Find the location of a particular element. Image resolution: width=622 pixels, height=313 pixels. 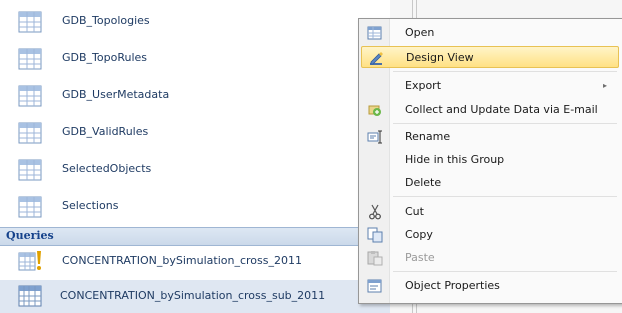

menu-item-hide-in-group: Hide in this Group is located at coordinates (490, 160).